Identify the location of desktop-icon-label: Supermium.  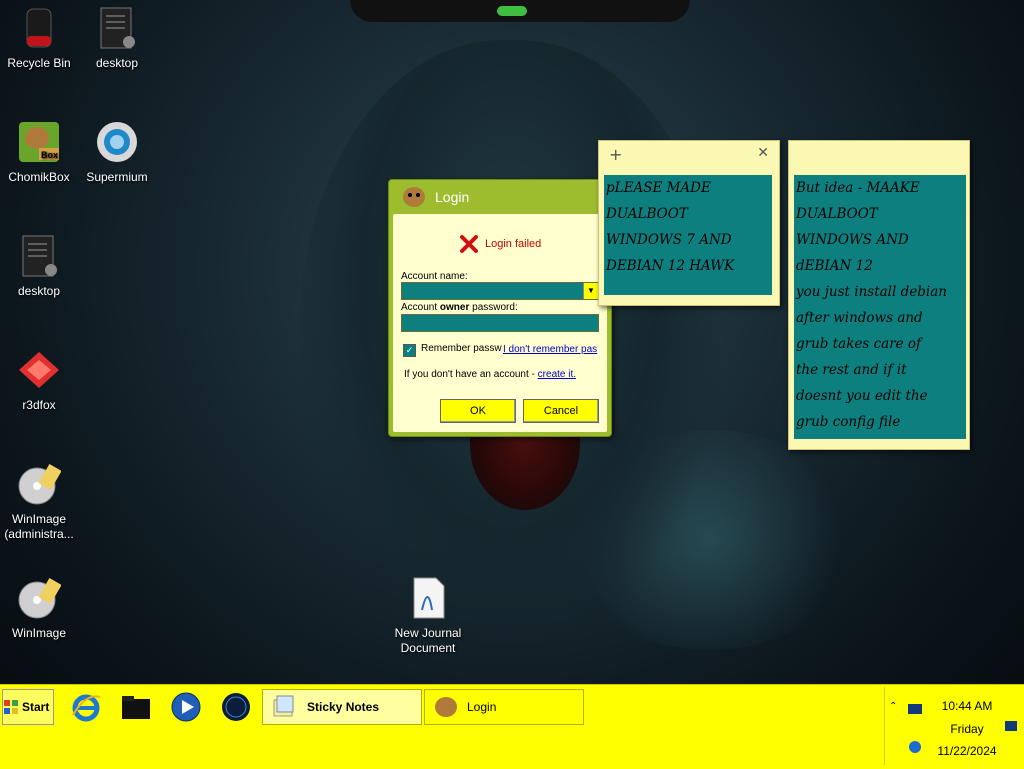
(117, 177).